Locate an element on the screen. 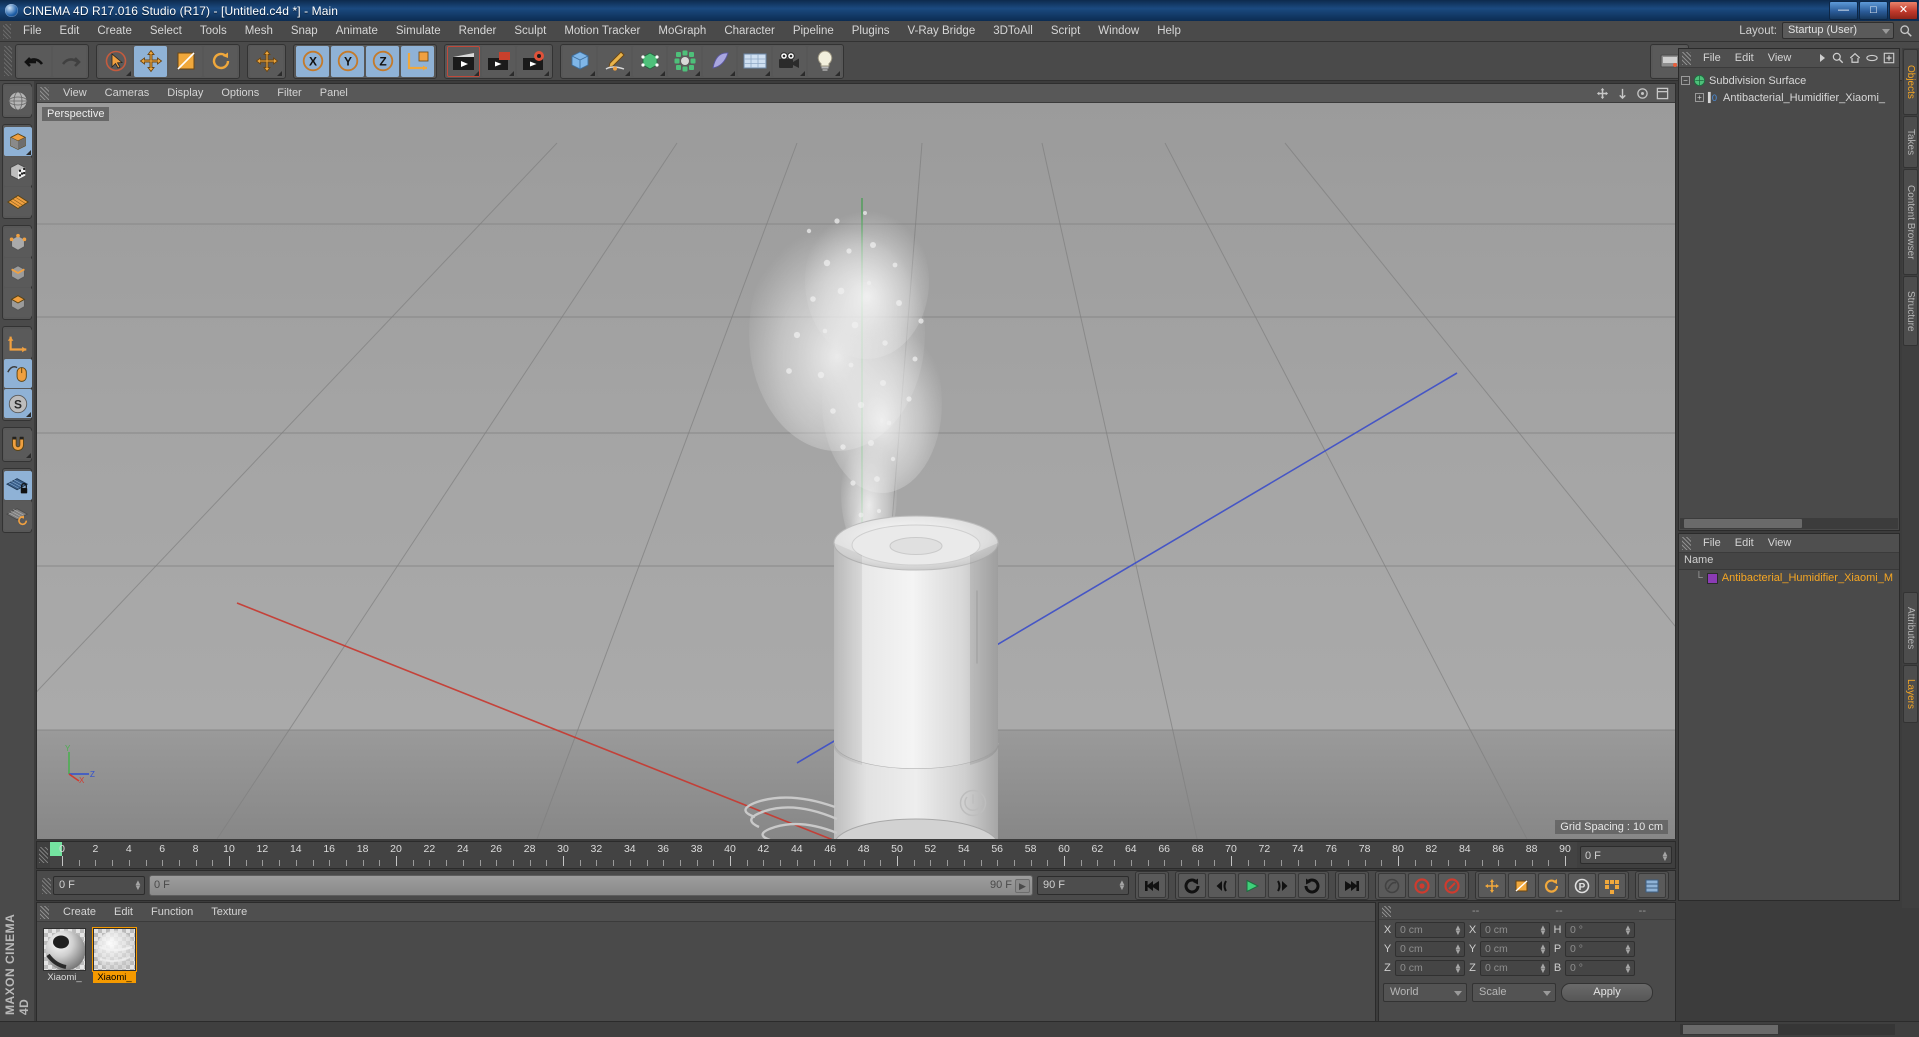  material-menu-texture: Texture is located at coordinates (229, 912).